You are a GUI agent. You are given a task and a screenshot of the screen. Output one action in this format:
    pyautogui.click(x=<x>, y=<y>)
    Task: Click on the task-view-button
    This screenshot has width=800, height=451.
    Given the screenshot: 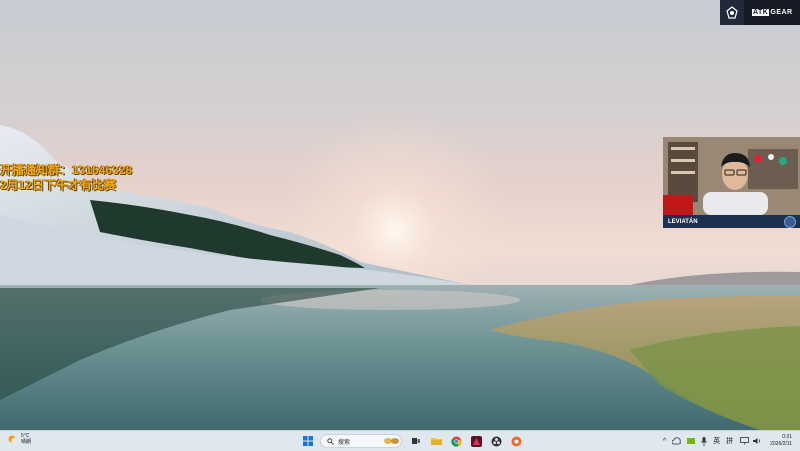 What is the action you would take?
    pyautogui.click(x=416, y=441)
    